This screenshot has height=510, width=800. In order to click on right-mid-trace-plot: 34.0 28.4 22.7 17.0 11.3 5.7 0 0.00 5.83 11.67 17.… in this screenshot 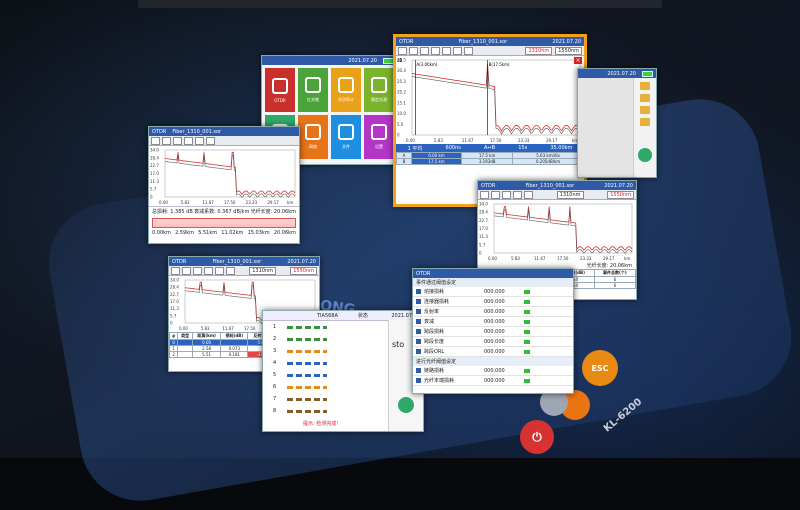, I will do `click(557, 231)`.